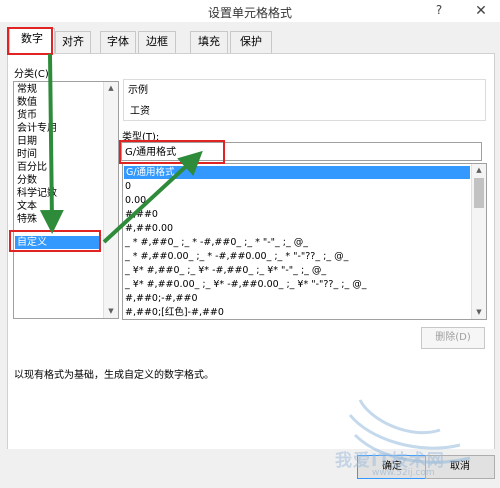 This screenshot has height=488, width=500. Describe the element at coordinates (479, 193) in the screenshot. I see `scroll-thumb` at that location.